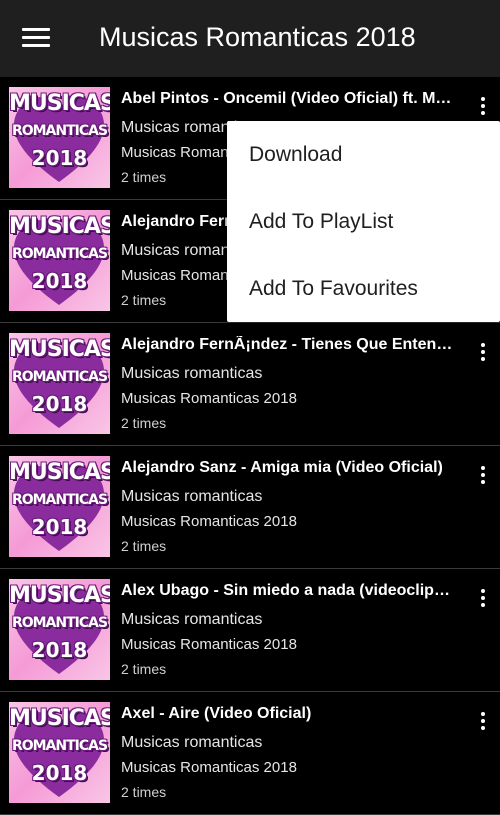  What do you see at coordinates (216, 713) in the screenshot?
I see `song-title: Axel - Aire (Video Oficial)` at bounding box center [216, 713].